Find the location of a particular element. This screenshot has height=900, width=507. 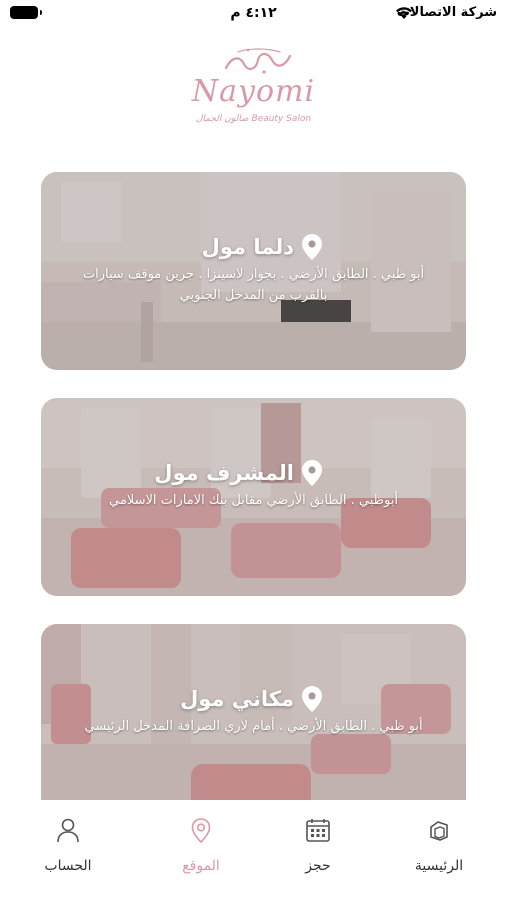

logo-text: Nayomi is located at coordinates (253, 91).